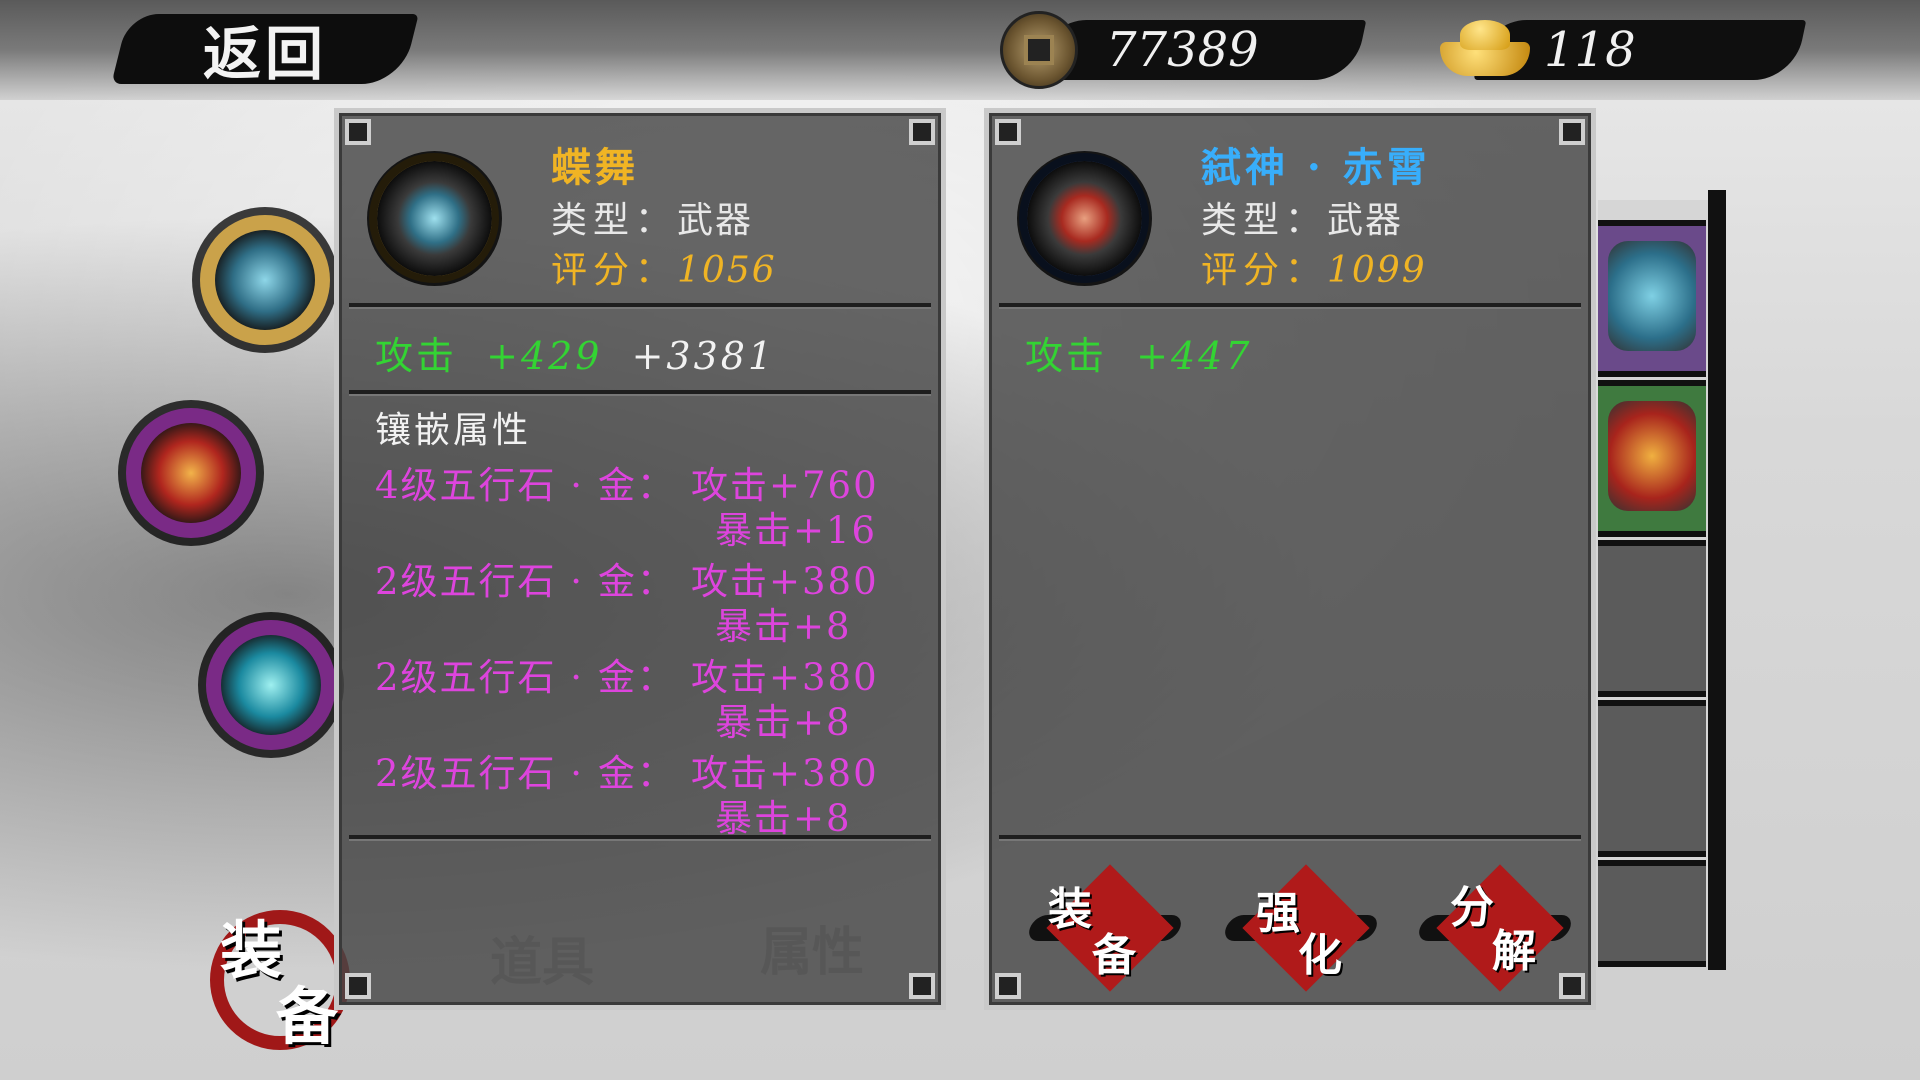  What do you see at coordinates (264, 54) in the screenshot?
I see `back-label: 返回` at bounding box center [264, 54].